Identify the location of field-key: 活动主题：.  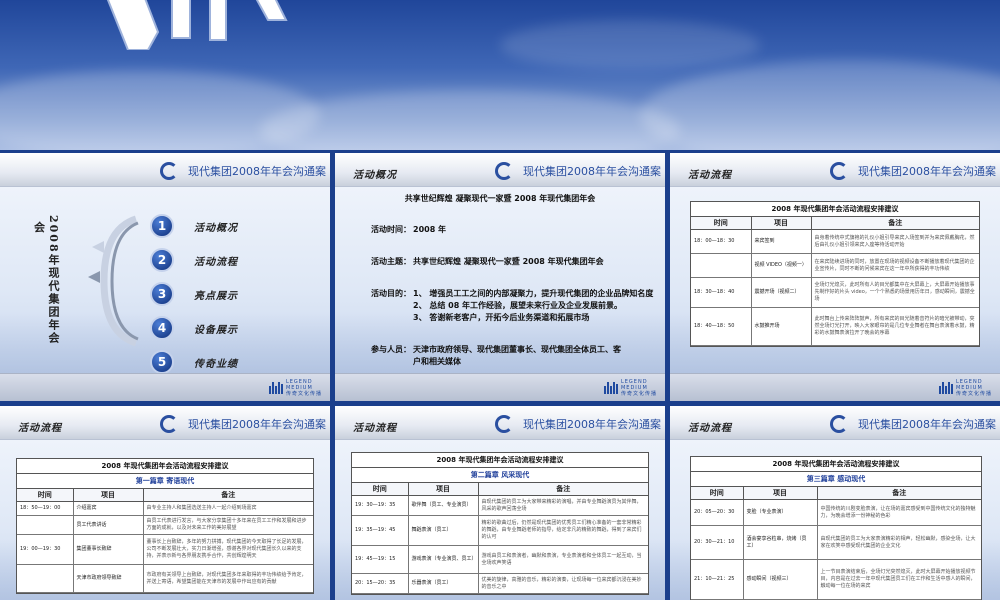
(391, 261).